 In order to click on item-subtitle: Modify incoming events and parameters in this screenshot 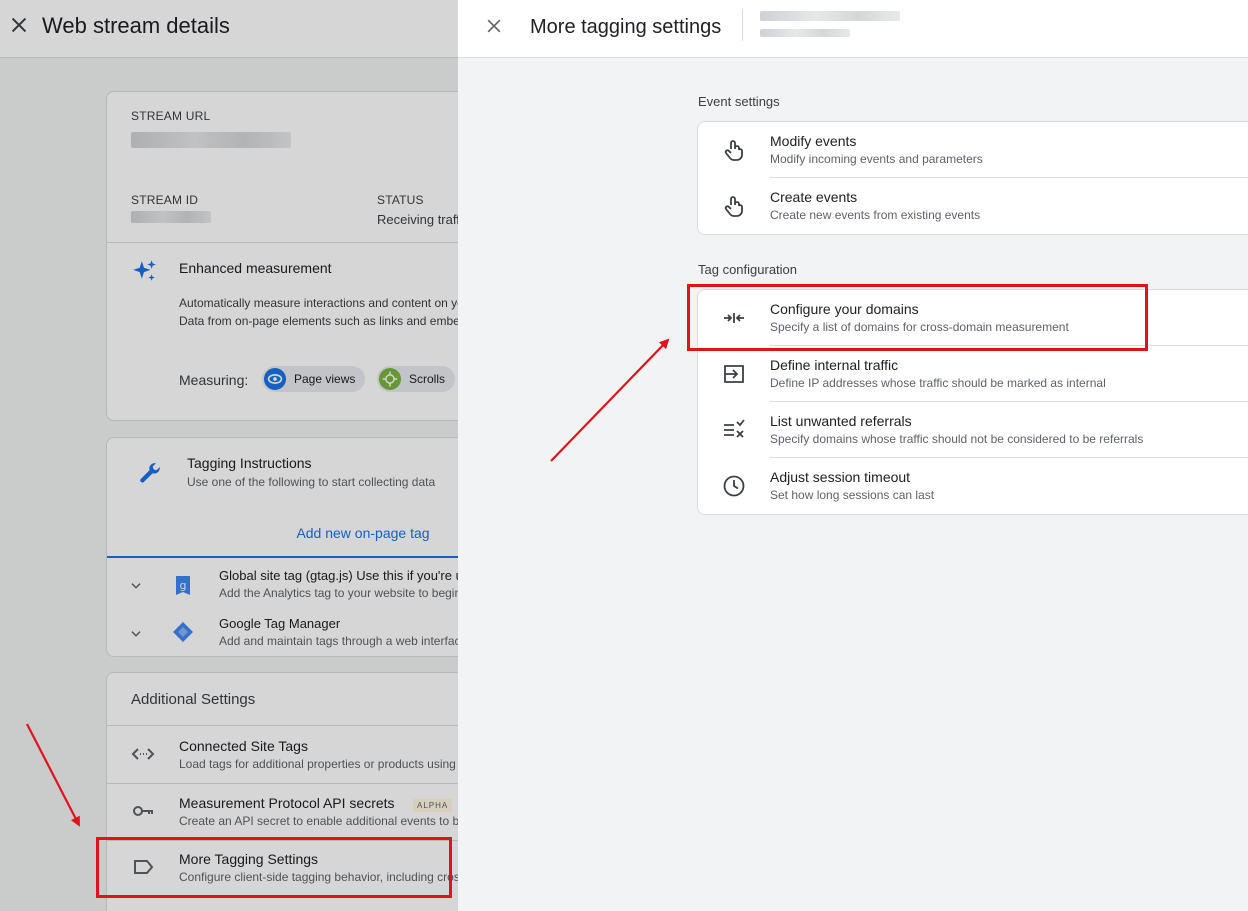, I will do `click(876, 159)`.